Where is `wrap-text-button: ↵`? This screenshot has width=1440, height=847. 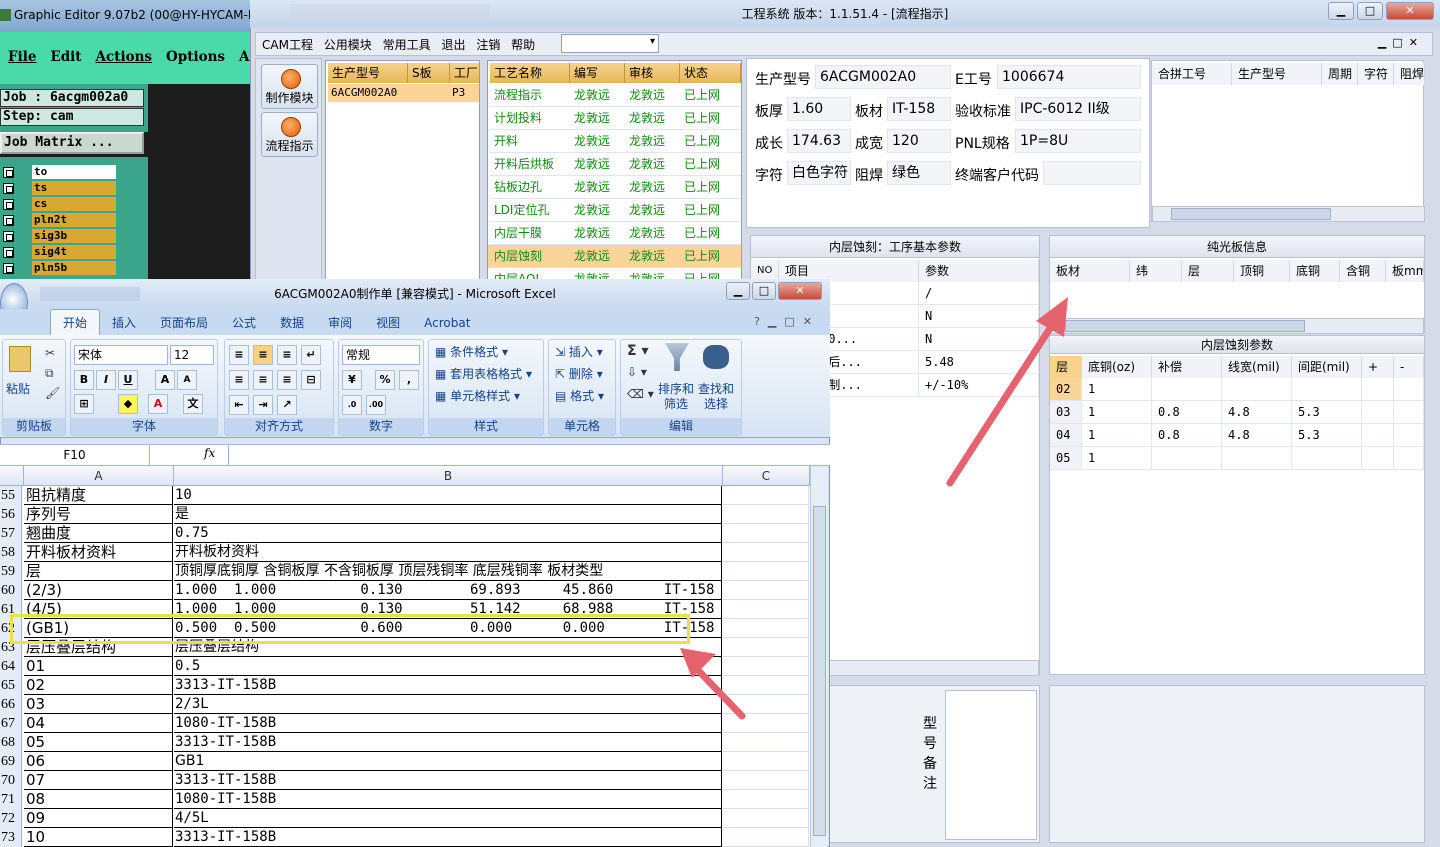 wrap-text-button: ↵ is located at coordinates (311, 355).